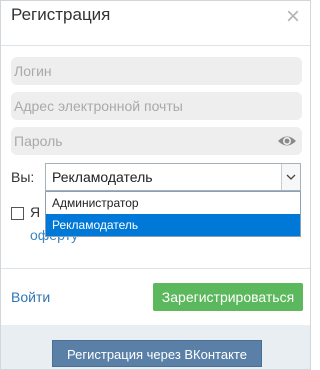 This screenshot has height=370, width=320. Describe the element at coordinates (23, 177) in the screenshot. I see `role-label: Вы:` at that location.